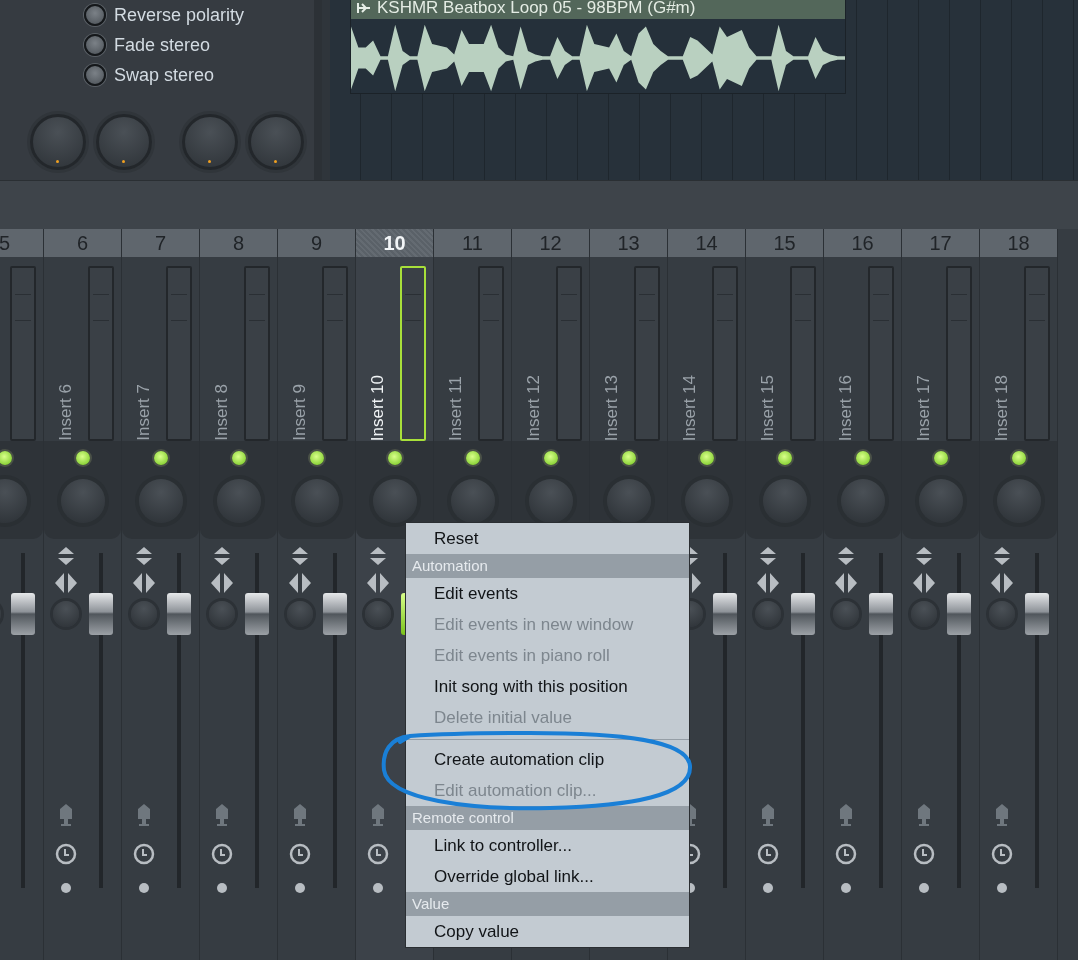  Describe the element at coordinates (784, 594) in the screenshot. I see `mixer-track: 15 Insert 15` at that location.